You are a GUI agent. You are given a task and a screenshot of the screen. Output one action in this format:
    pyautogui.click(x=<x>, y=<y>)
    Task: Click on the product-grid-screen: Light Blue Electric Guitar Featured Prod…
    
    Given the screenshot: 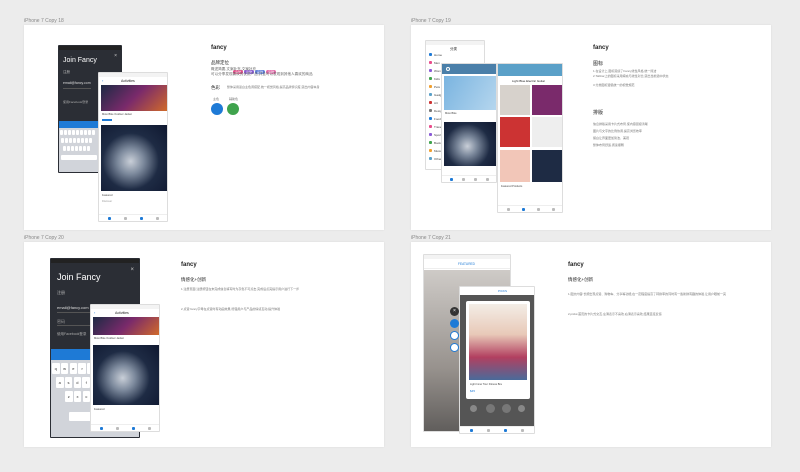 What is the action you would take?
    pyautogui.click(x=530, y=138)
    